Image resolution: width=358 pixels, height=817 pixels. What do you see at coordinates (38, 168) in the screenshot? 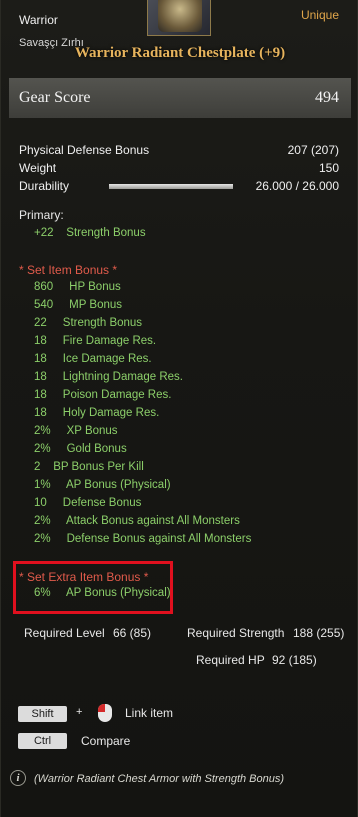
I see `stat-label: Weight` at bounding box center [38, 168].